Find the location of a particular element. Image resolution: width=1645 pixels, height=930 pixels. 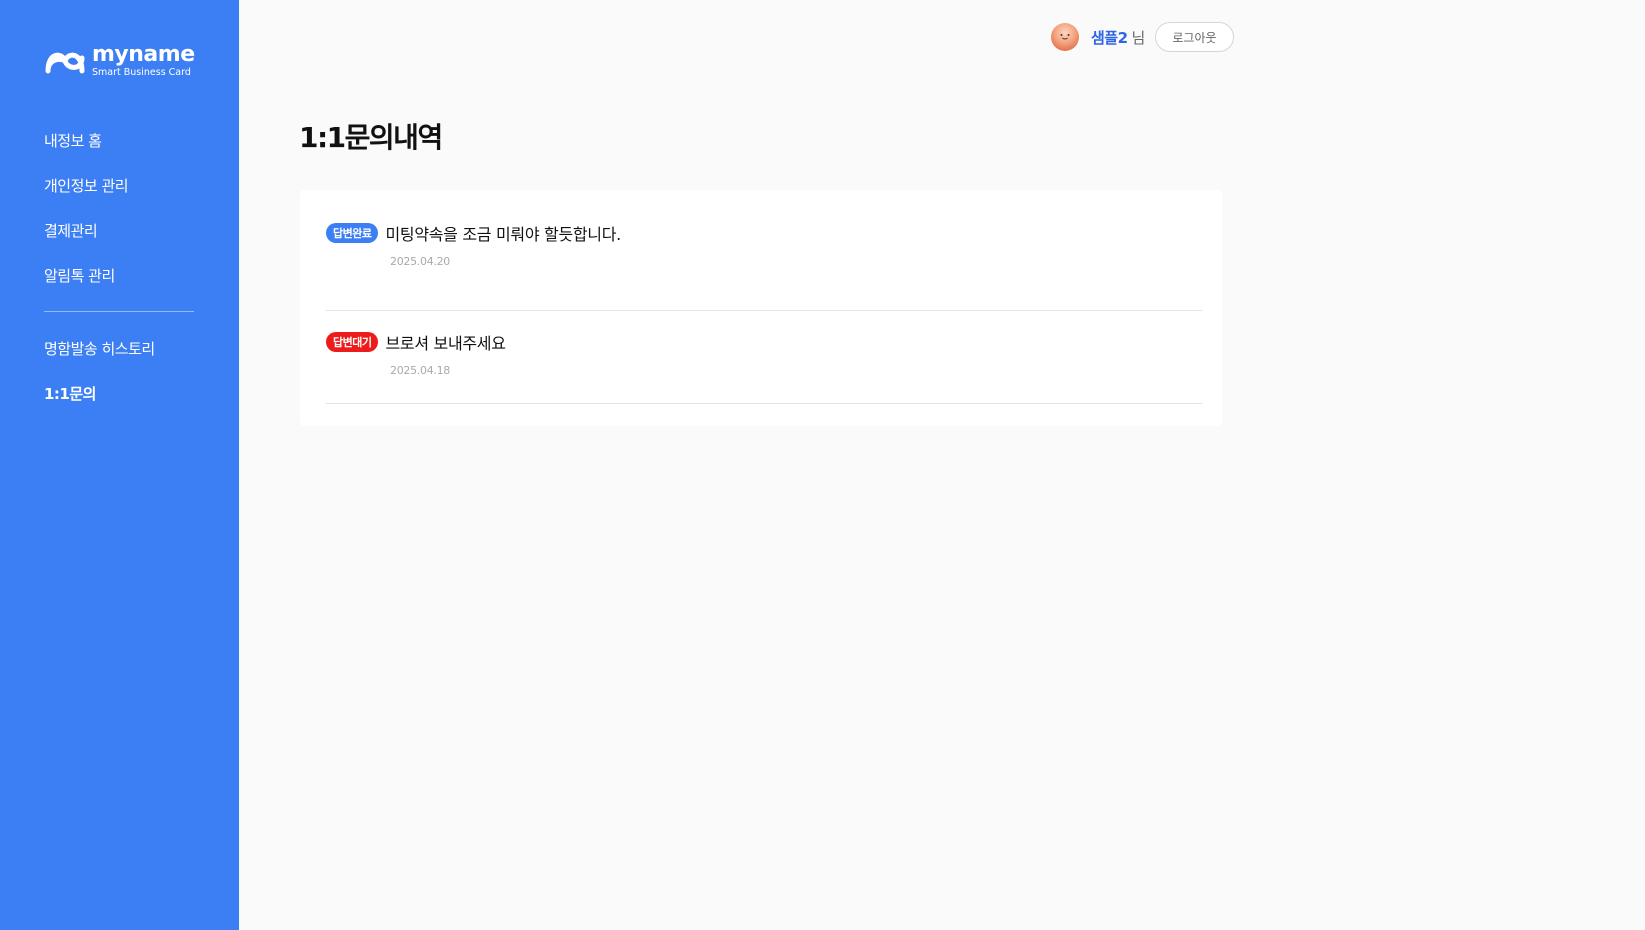

status-badge: 답변대기 is located at coordinates (352, 342).